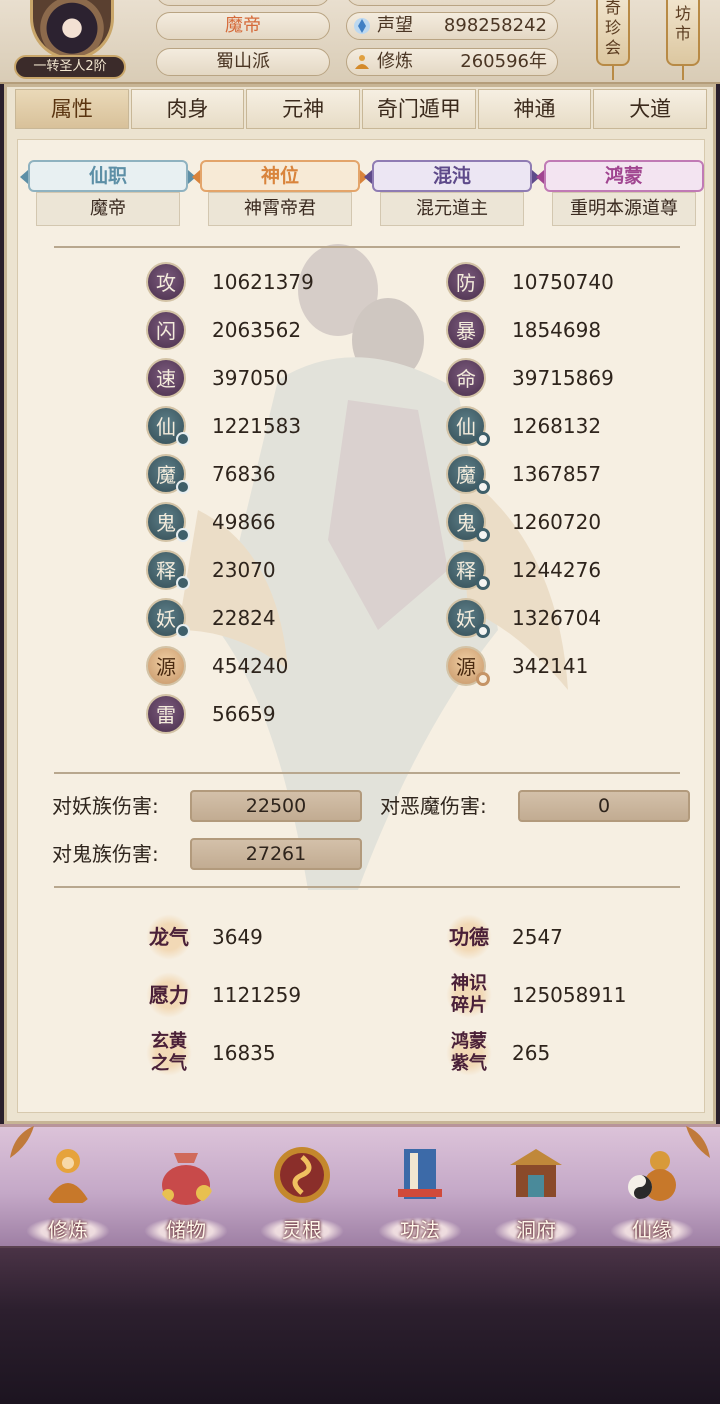 The width and height of the screenshot is (720, 1404). Describe the element at coordinates (72, 30) in the screenshot. I see `avatar` at that location.